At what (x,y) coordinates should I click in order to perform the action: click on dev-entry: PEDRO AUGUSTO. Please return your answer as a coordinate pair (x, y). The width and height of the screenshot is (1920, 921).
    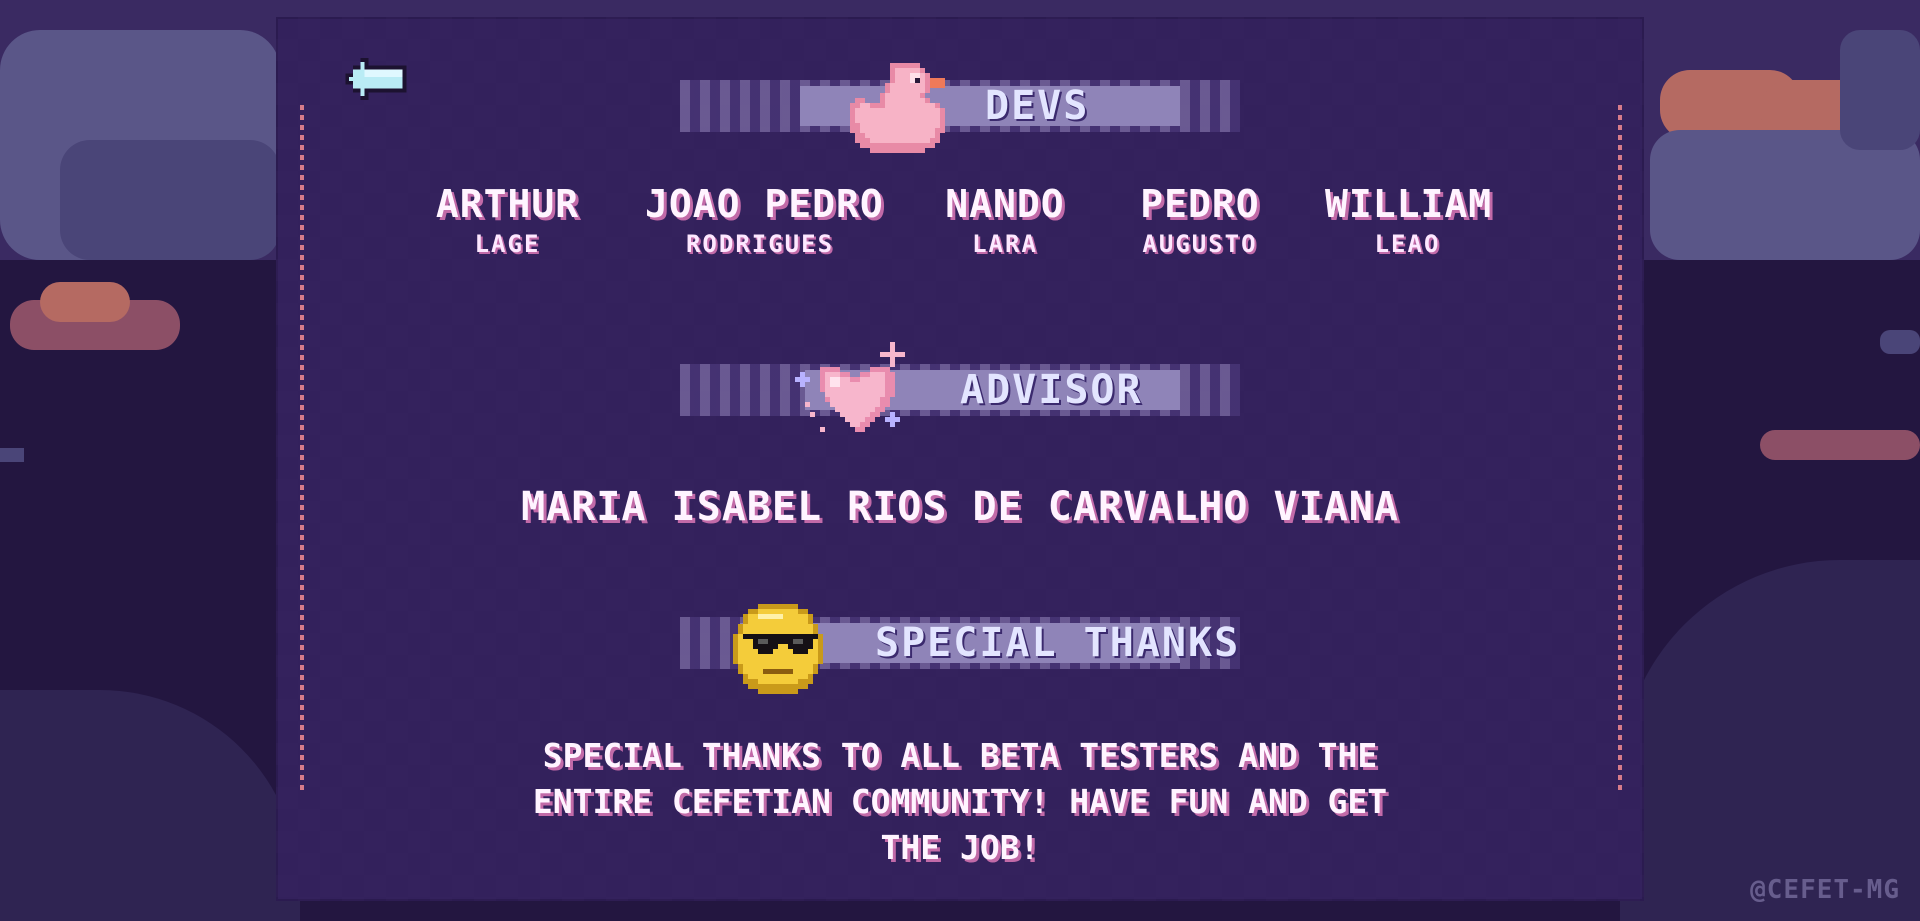
    Looking at the image, I should click on (1200, 220).